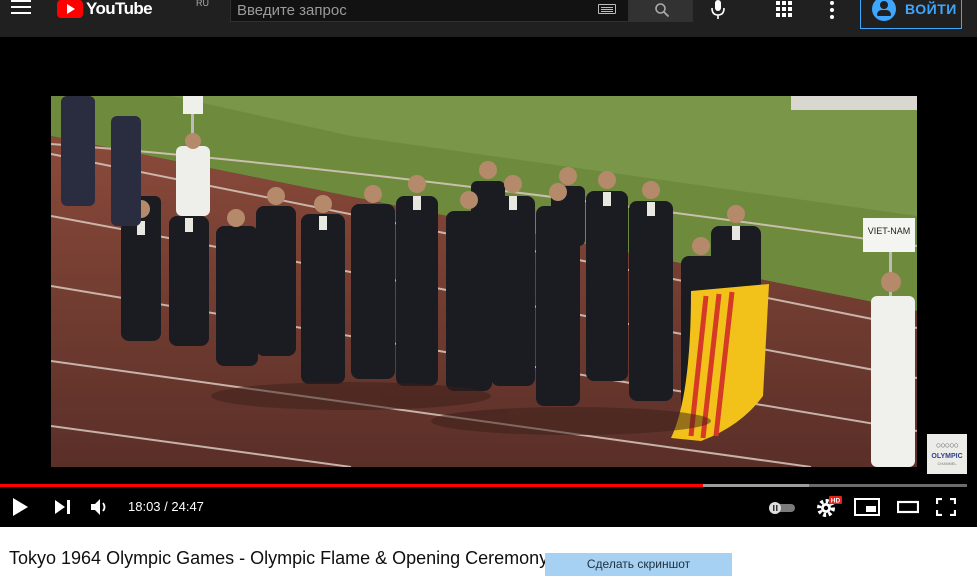  Describe the element at coordinates (832, 10) in the screenshot. I see `more-vert-icon` at that location.